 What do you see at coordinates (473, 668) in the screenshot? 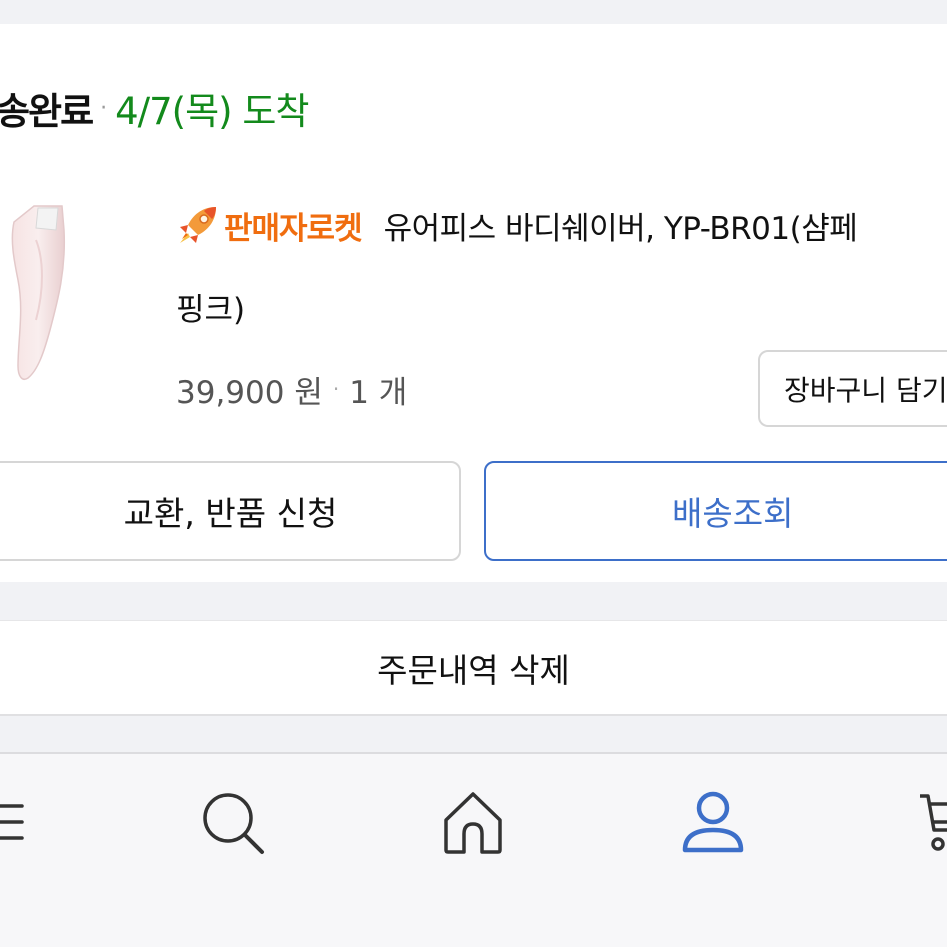
I see `delete-order-button: 주문내역 삭제` at bounding box center [473, 668].